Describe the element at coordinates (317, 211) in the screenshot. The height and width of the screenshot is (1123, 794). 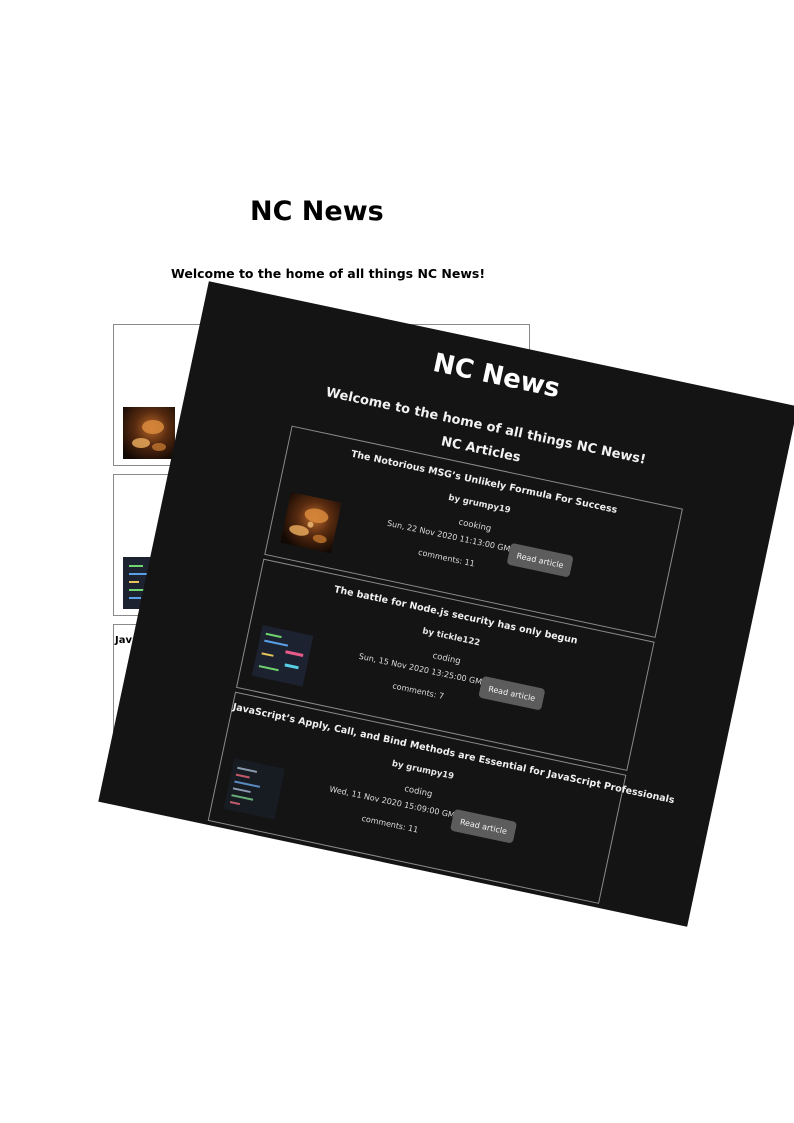
I see `page-title: NC News` at that location.